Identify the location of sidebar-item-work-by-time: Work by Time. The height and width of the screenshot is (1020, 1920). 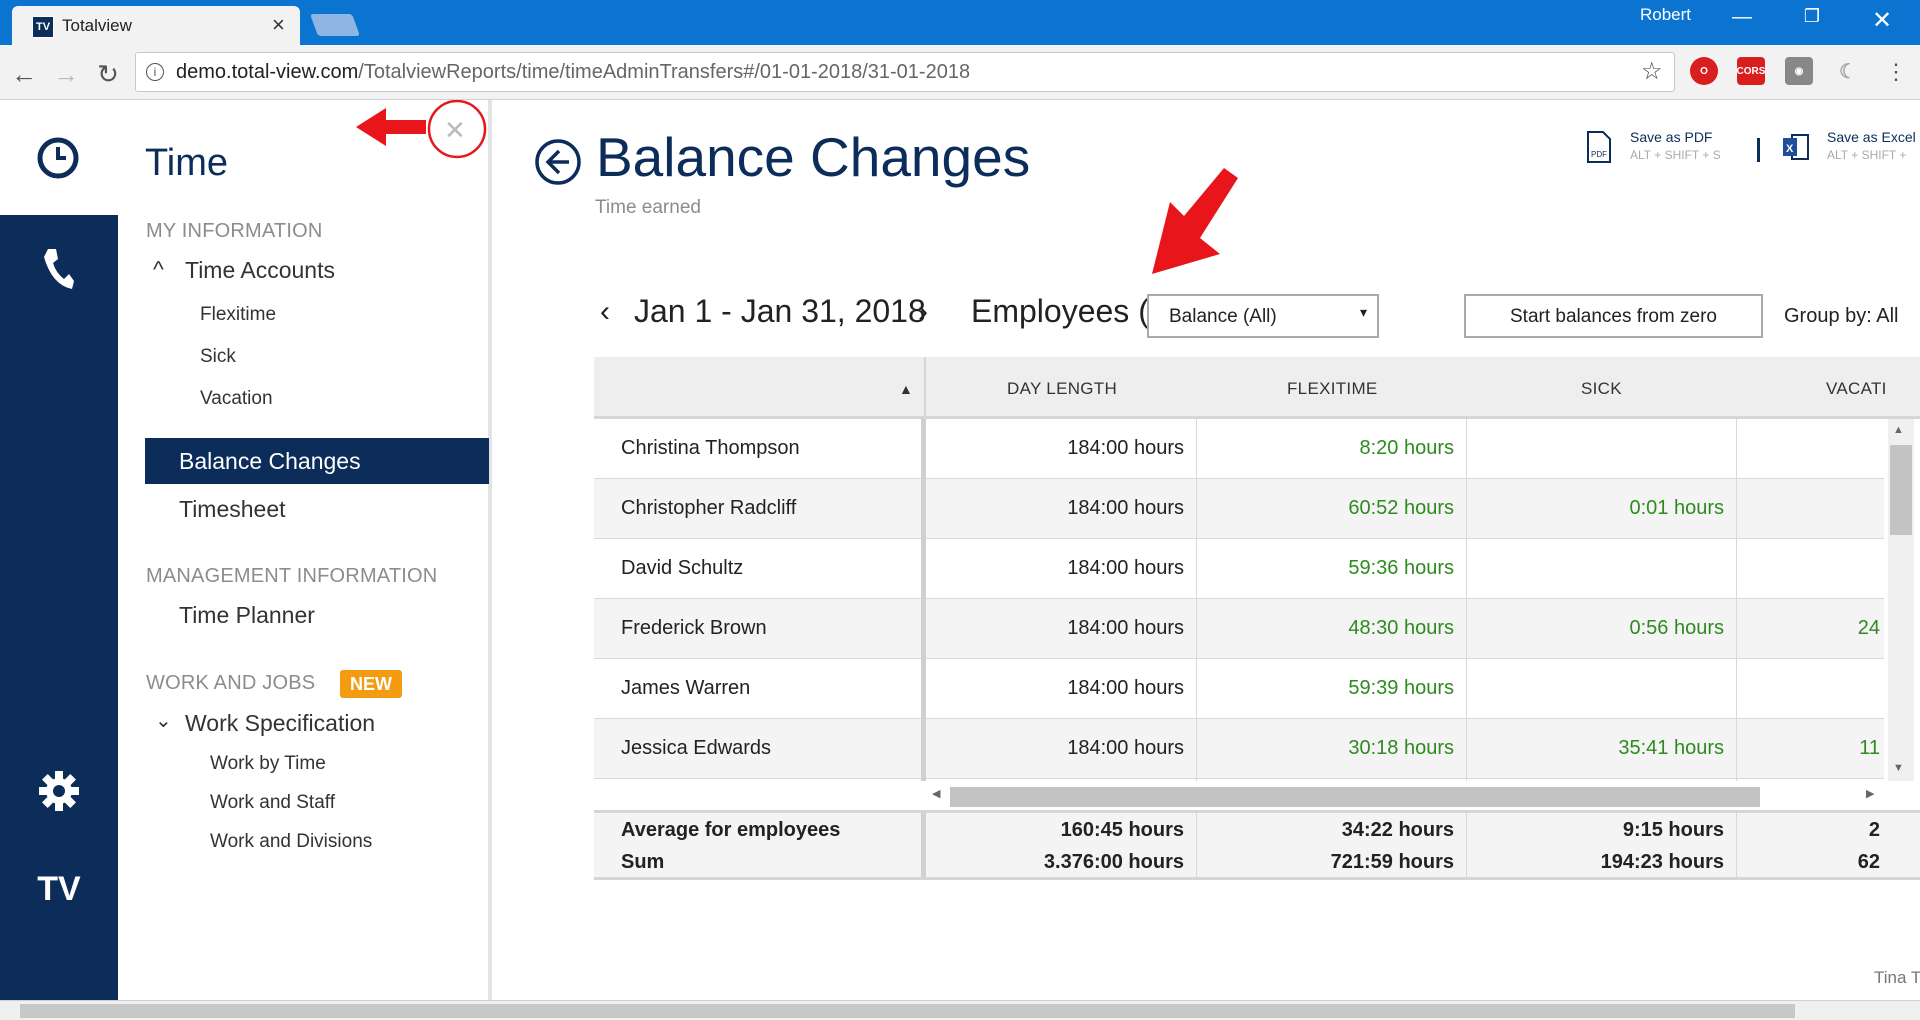
(268, 764).